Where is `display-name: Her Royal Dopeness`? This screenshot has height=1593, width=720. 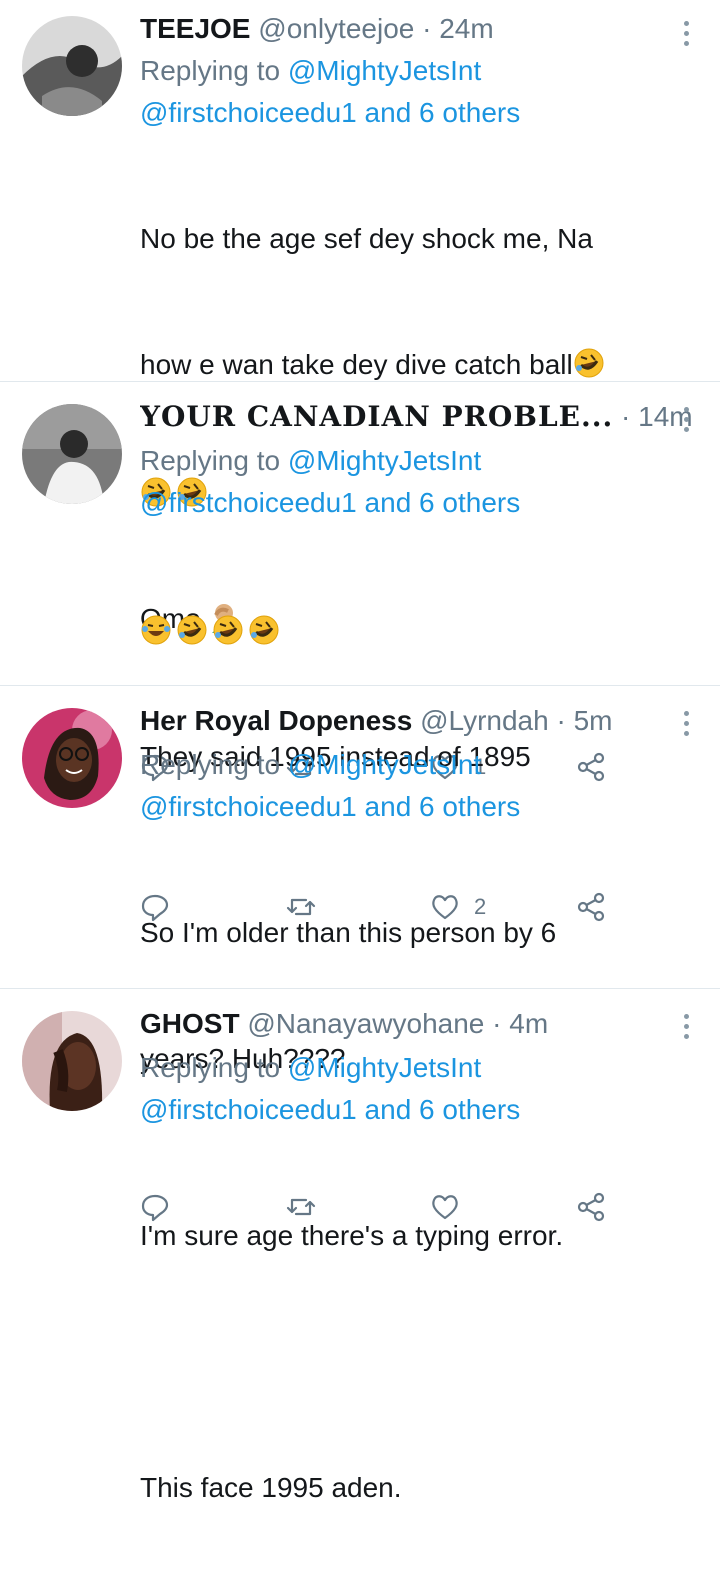 display-name: Her Royal Dopeness is located at coordinates (276, 720).